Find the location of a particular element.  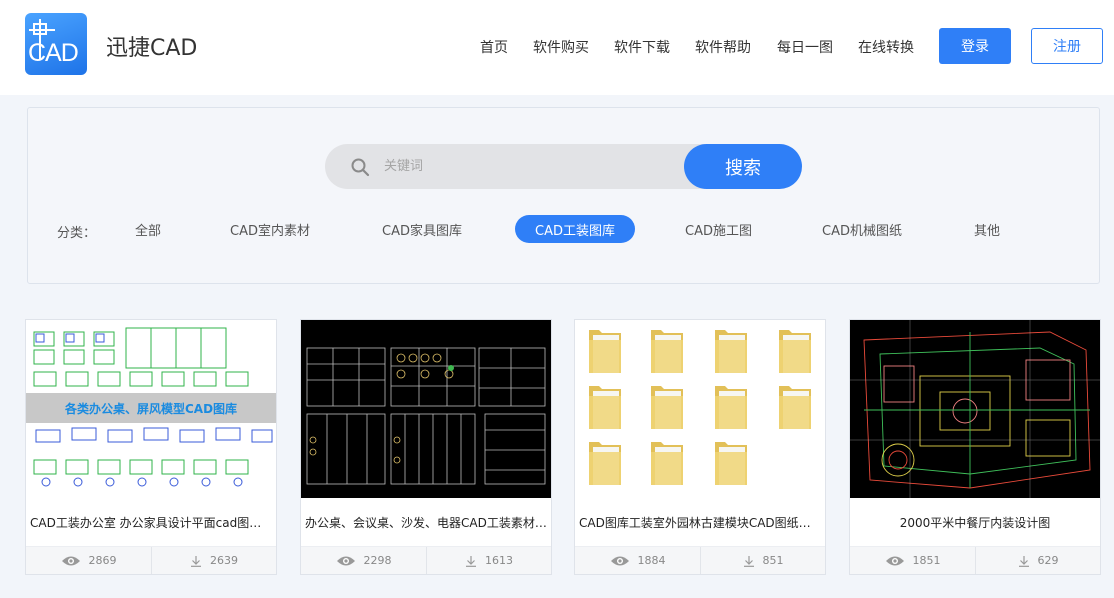

nav-help: 软件帮助 is located at coordinates (723, 47).